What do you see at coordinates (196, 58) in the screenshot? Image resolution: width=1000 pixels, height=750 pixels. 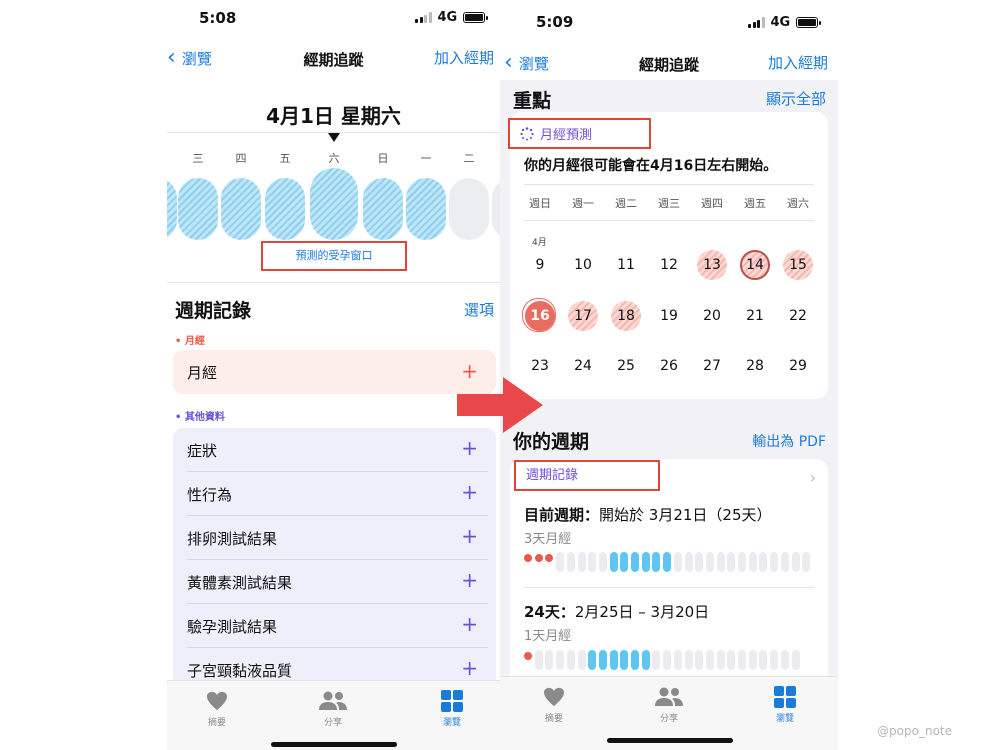 I see `back-label: 瀏覽` at bounding box center [196, 58].